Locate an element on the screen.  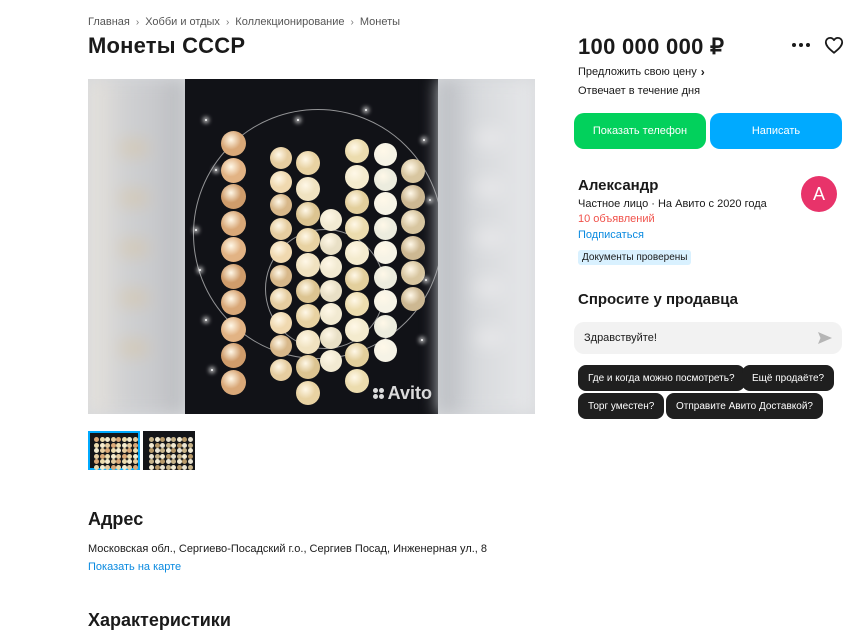
quick-question-still-selling: Ещё продаёте? is located at coordinates (788, 378).